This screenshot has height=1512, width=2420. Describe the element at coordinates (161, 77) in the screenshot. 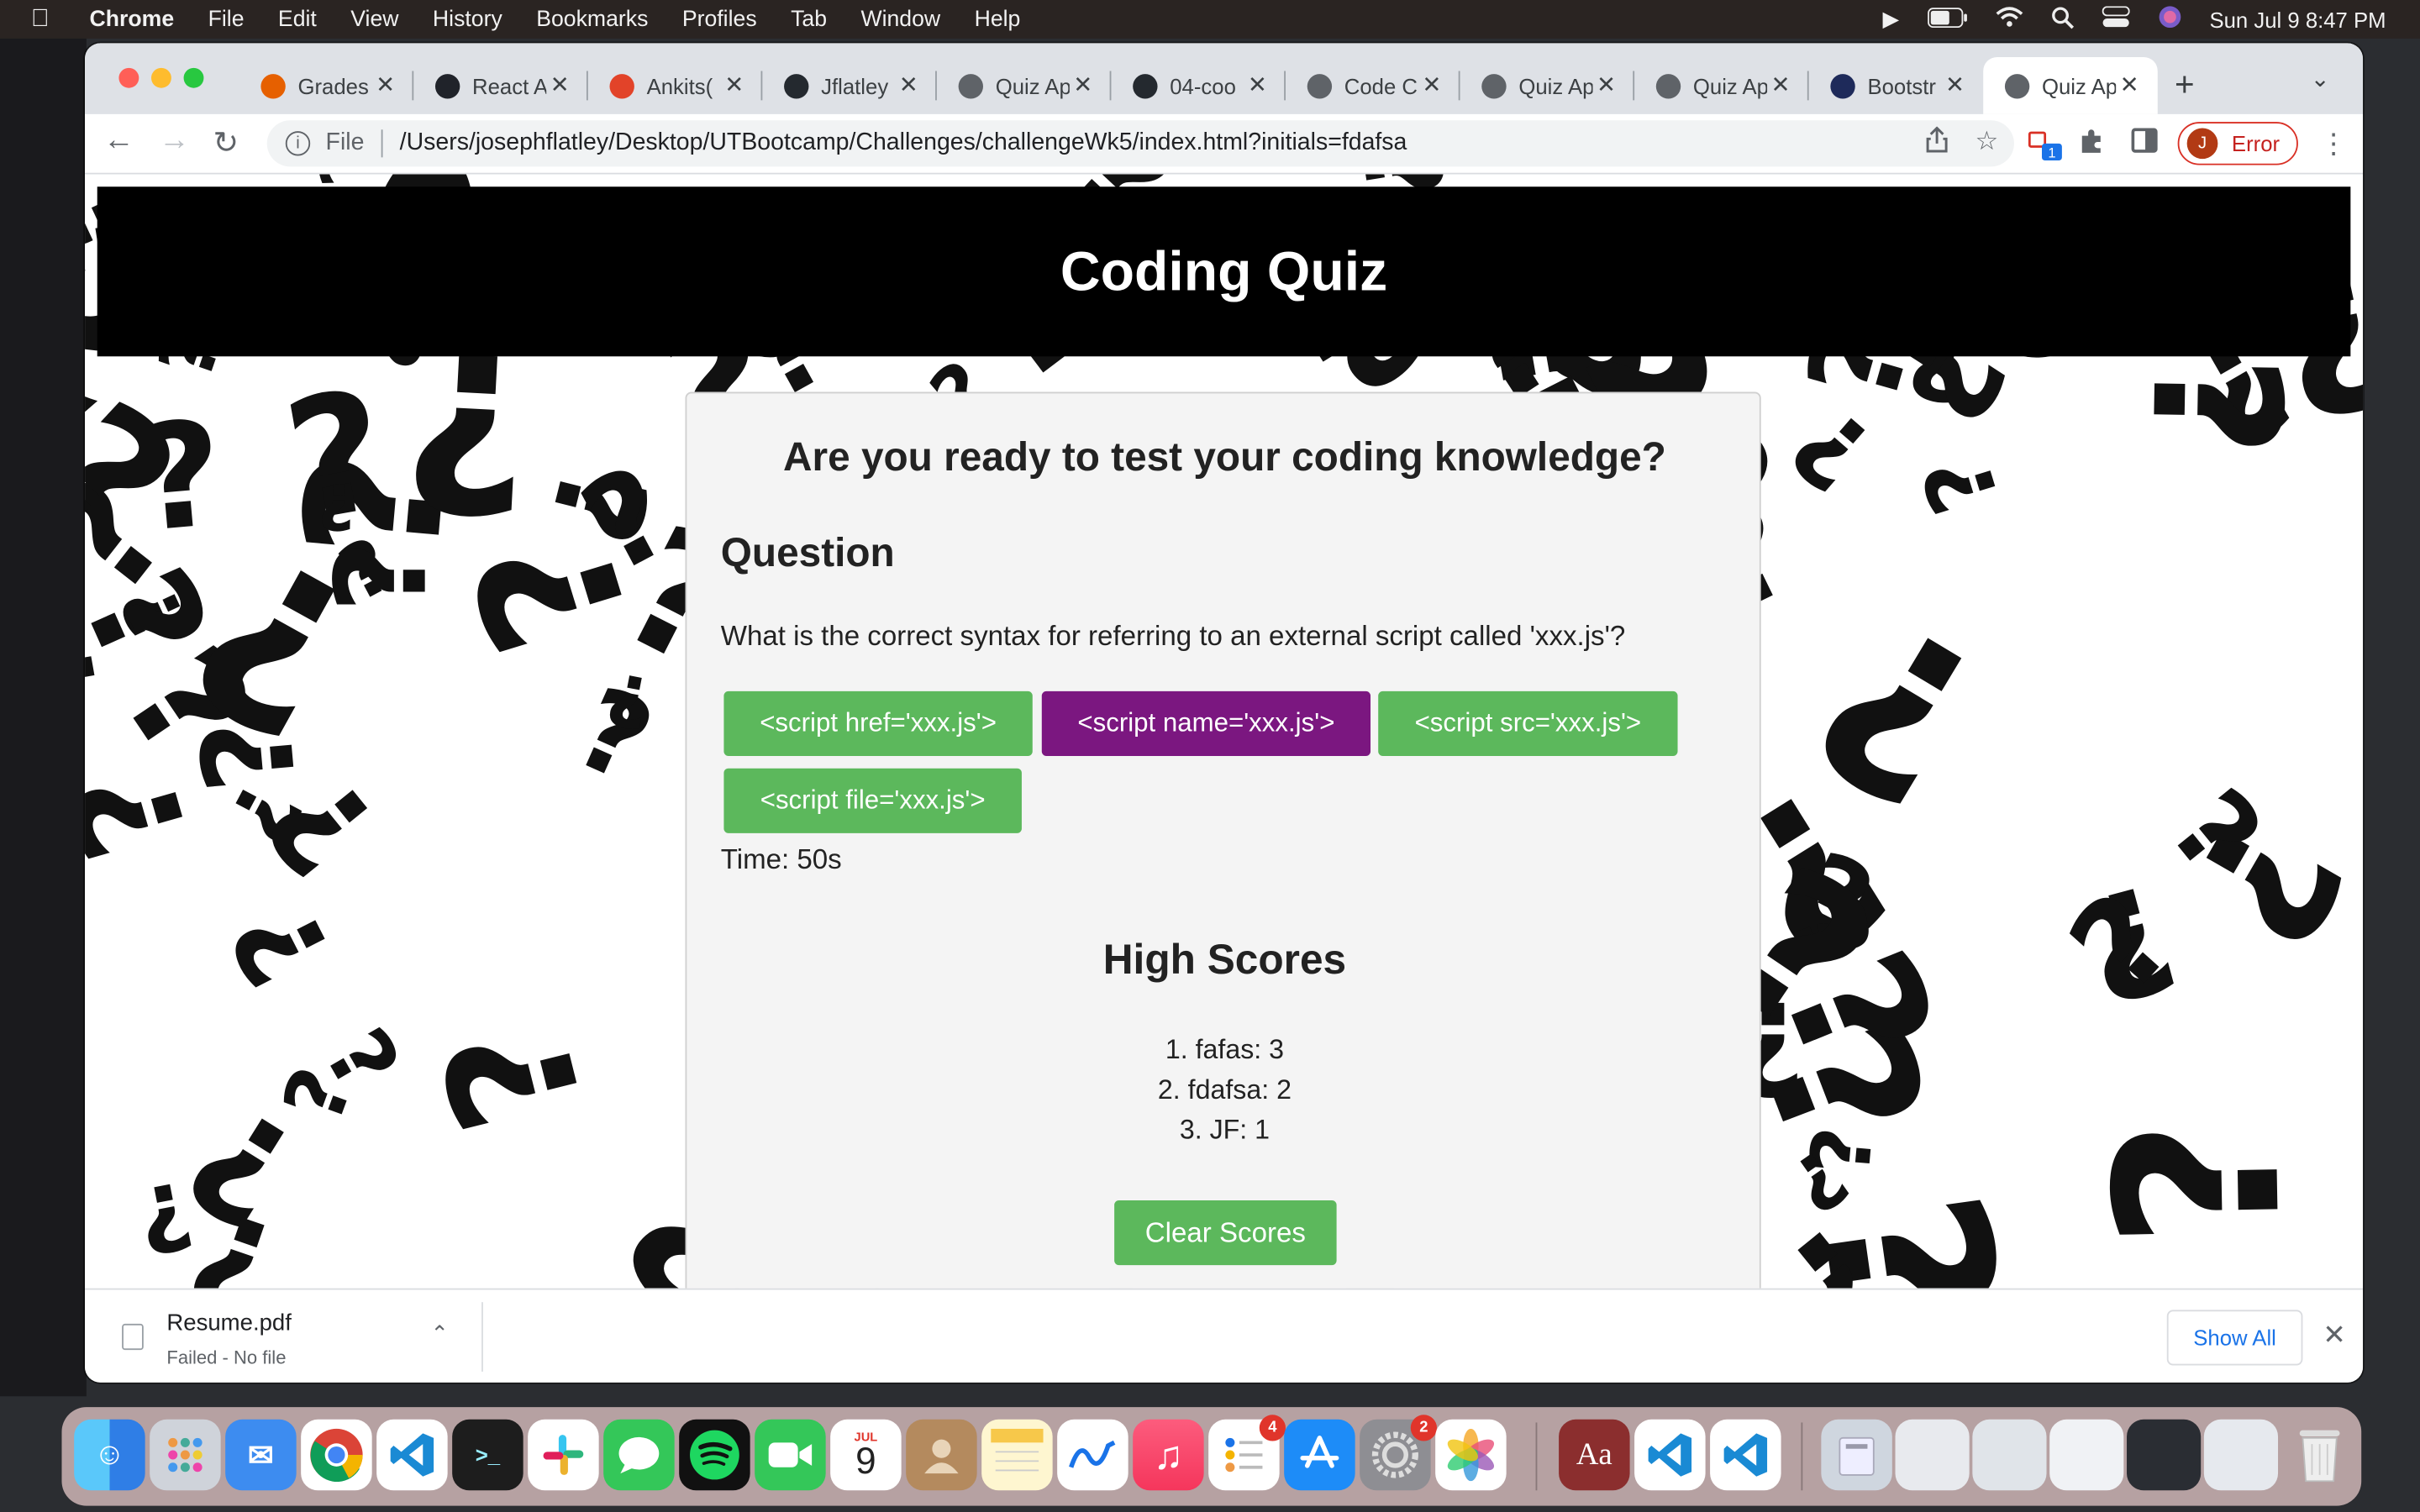

I see `minimize-window-button` at that location.